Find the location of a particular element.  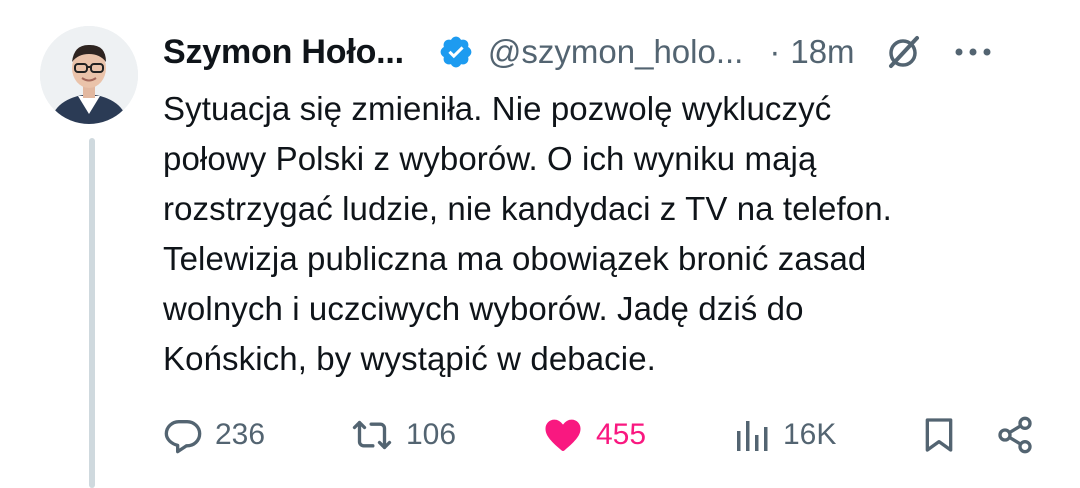

reply-button: 236 is located at coordinates (214, 435).